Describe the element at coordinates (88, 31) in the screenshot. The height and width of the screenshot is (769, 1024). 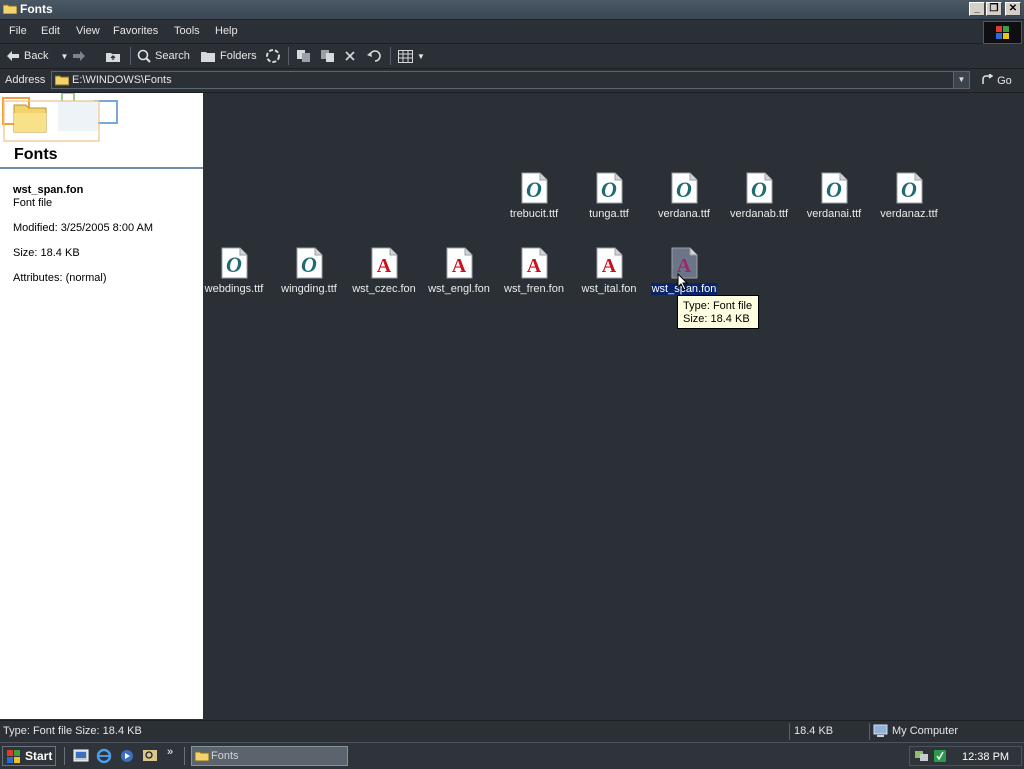
I see `menu-view: View` at that location.